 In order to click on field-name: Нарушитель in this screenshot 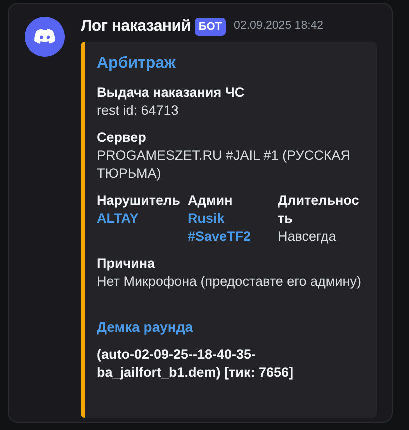, I will do `click(139, 201)`.